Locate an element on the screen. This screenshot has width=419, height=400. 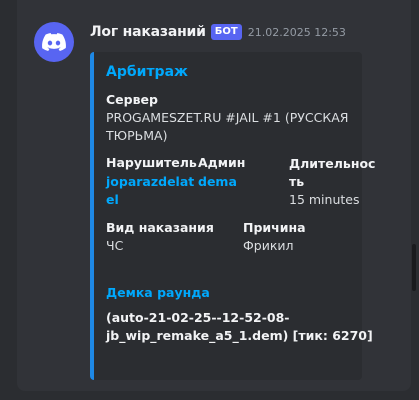
field-punishment-value: ЧС is located at coordinates (115, 245).